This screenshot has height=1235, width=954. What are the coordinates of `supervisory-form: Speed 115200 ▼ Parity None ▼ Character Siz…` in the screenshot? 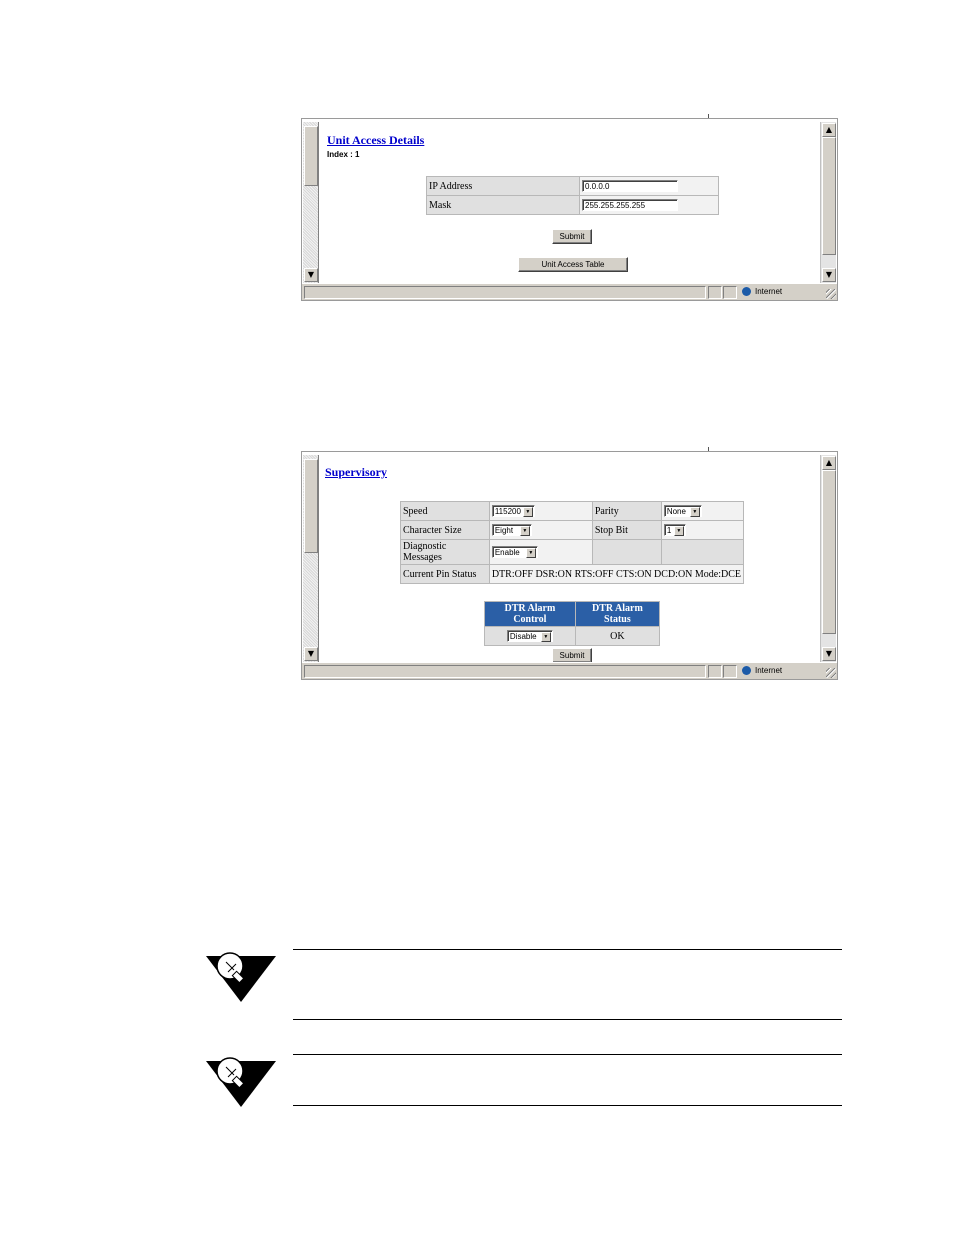 It's located at (572, 542).